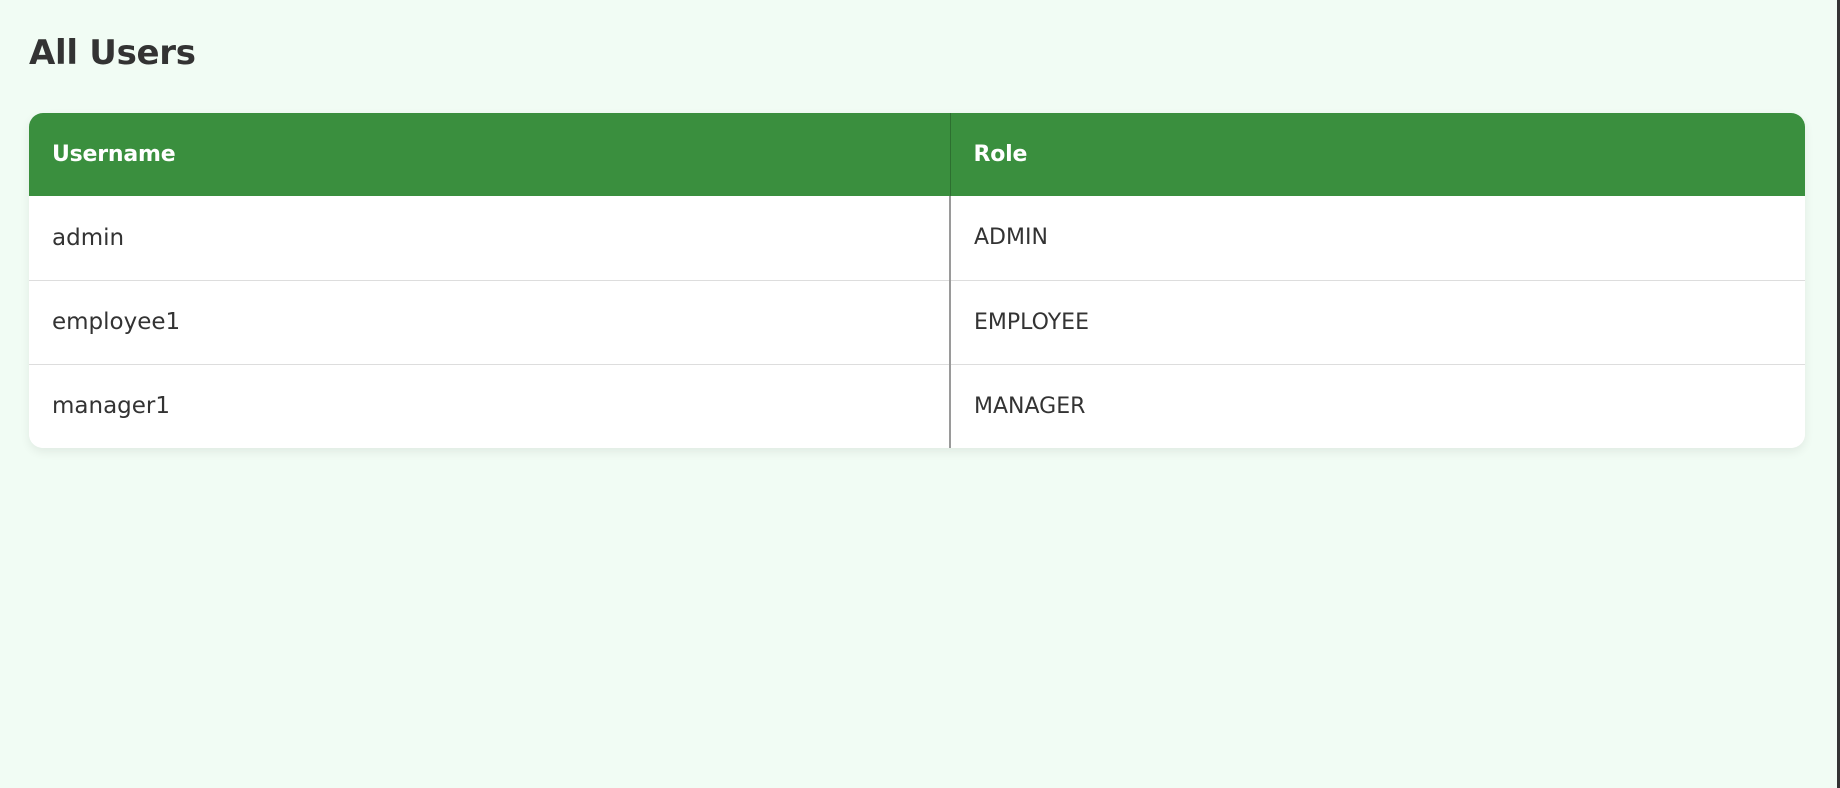  Describe the element at coordinates (490, 405) in the screenshot. I see `username-cell: manager1` at that location.